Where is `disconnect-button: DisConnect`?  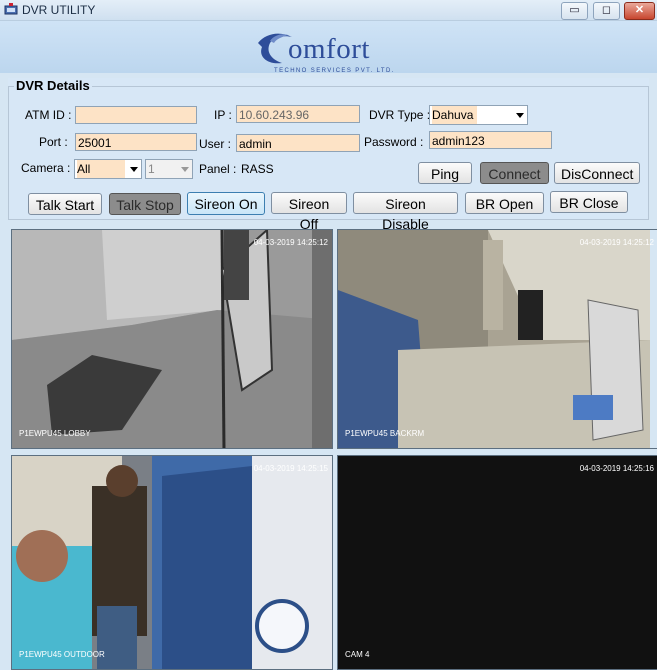 disconnect-button: DisConnect is located at coordinates (597, 173).